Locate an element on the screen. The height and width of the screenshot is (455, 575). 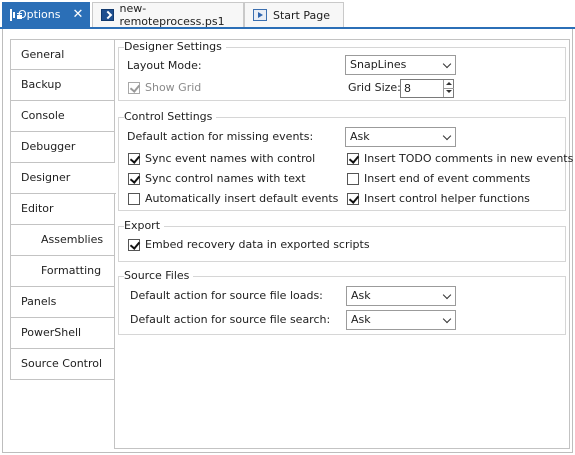
source-loads-select: Ask is located at coordinates (401, 296).